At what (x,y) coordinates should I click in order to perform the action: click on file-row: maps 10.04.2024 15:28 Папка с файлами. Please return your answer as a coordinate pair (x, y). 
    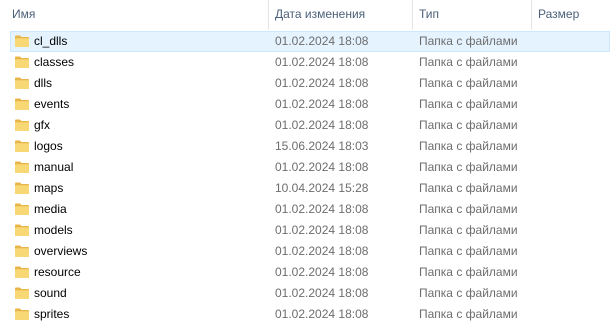
    Looking at the image, I should click on (310, 188).